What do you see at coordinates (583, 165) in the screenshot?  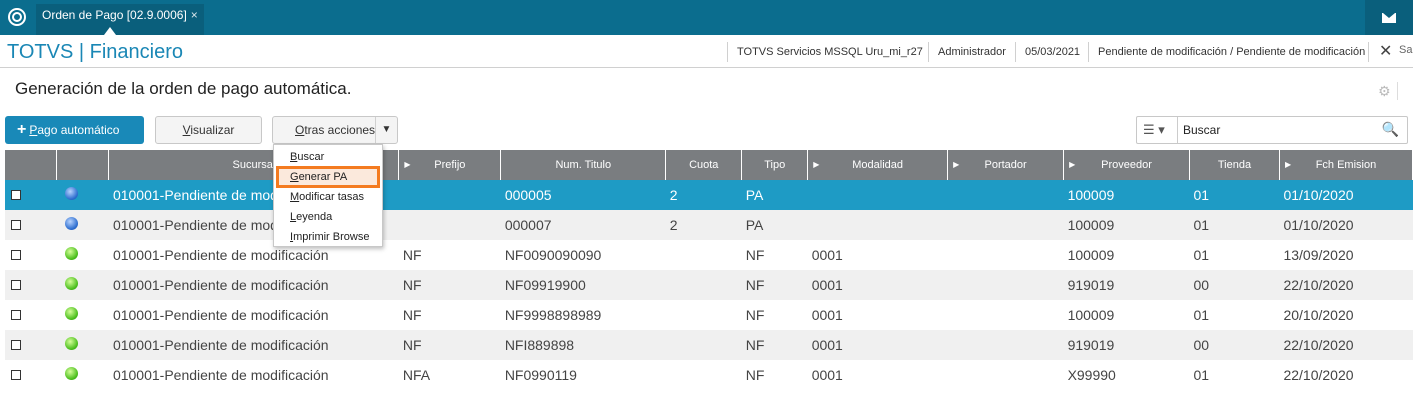 I see `col-num-titulo: Num. Titulo` at bounding box center [583, 165].